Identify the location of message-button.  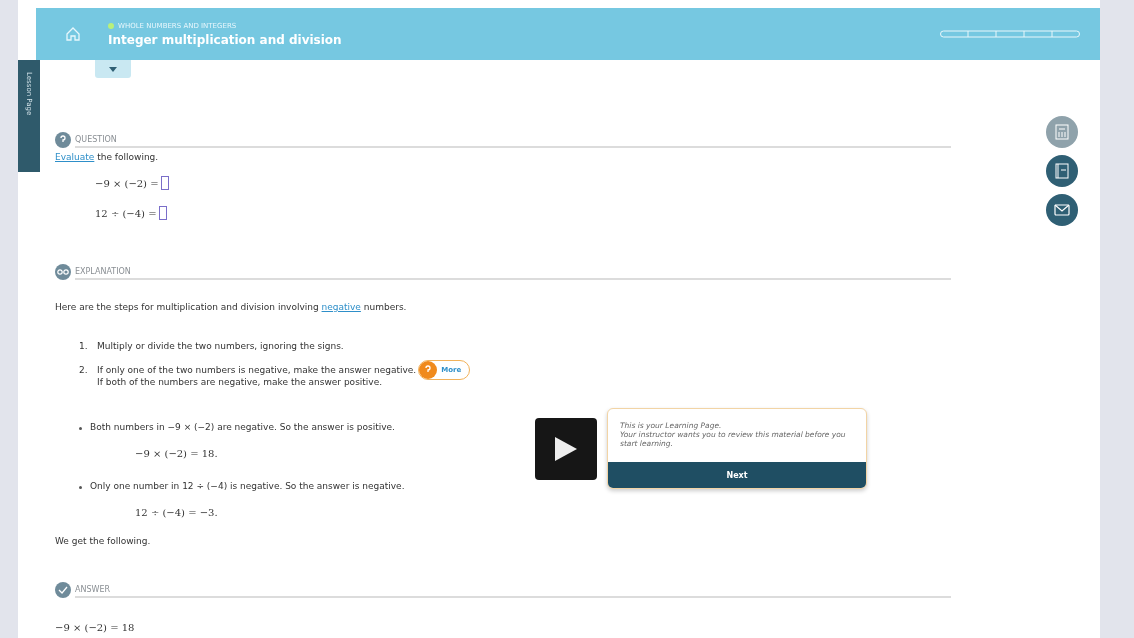
(1062, 210).